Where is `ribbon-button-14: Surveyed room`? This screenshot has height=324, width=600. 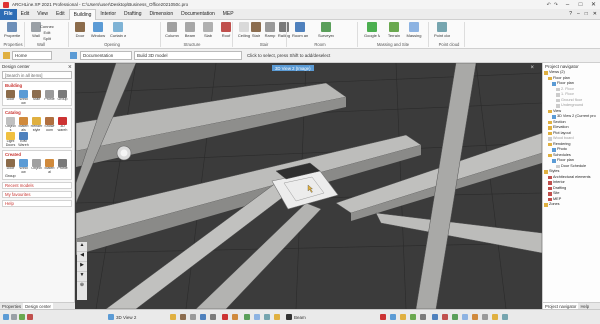
ribbon-button-14: Surveyed room is located at coordinates (326, 30).